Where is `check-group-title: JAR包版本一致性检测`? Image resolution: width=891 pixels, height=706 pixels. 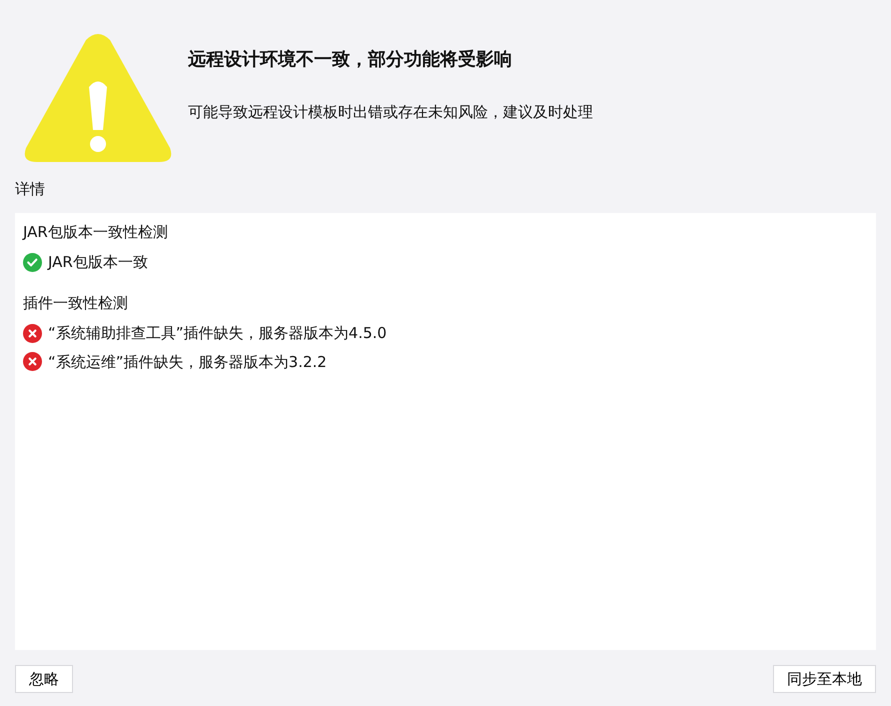
check-group-title: JAR包版本一致性检测 is located at coordinates (96, 232).